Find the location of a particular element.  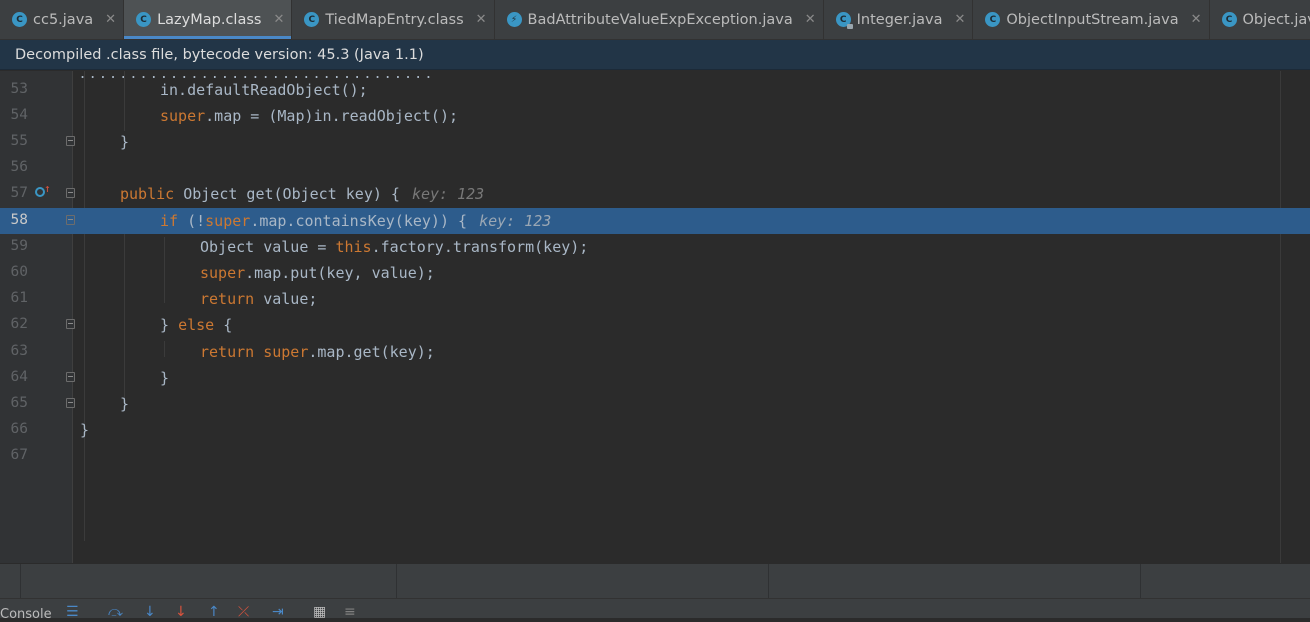

tab-badattributevalueexpexception-java: ⚡ BadAttributeValueExpException.java ✕ is located at coordinates (659, 19).